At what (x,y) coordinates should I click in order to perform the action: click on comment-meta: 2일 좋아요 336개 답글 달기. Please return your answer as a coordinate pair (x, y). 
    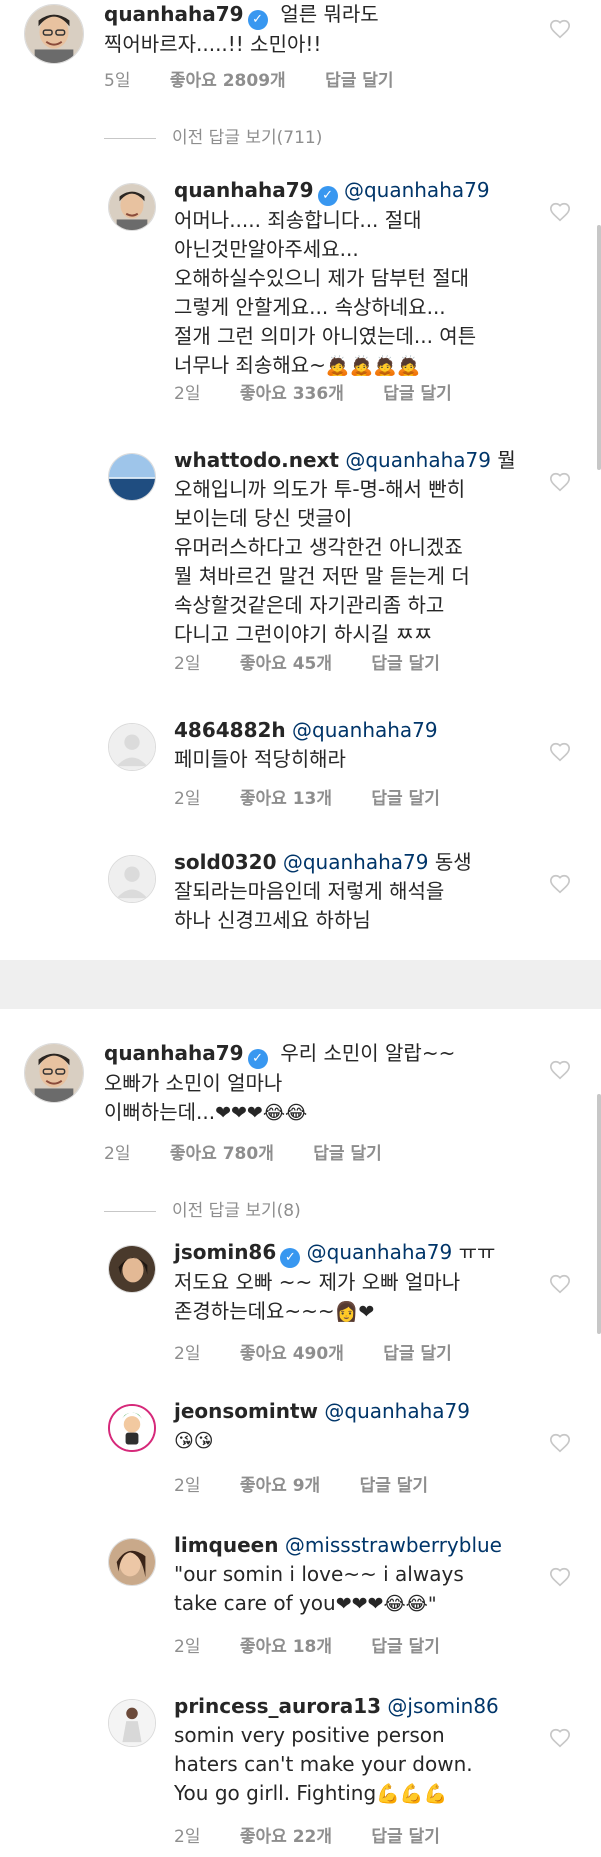
    Looking at the image, I should click on (313, 391).